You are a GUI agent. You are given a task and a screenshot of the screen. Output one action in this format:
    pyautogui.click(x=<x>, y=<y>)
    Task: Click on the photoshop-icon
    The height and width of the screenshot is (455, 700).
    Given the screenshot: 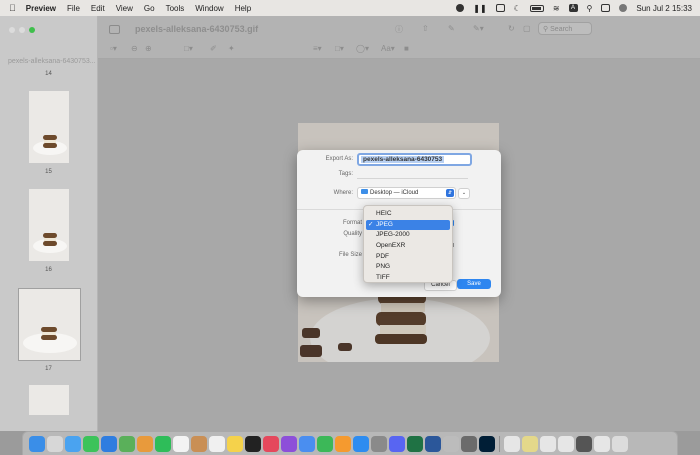 What is the action you would take?
    pyautogui.click(x=487, y=443)
    